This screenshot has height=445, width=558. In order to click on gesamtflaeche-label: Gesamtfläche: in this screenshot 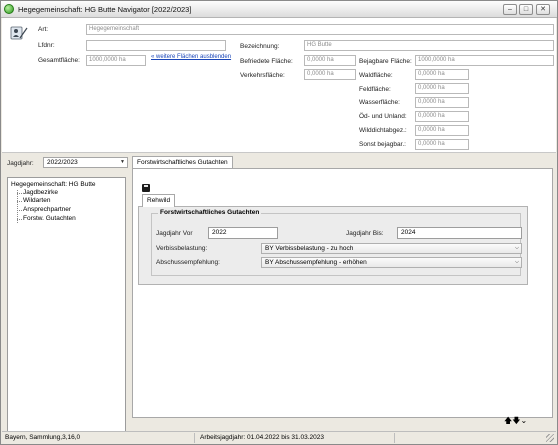, I will do `click(59, 60)`.